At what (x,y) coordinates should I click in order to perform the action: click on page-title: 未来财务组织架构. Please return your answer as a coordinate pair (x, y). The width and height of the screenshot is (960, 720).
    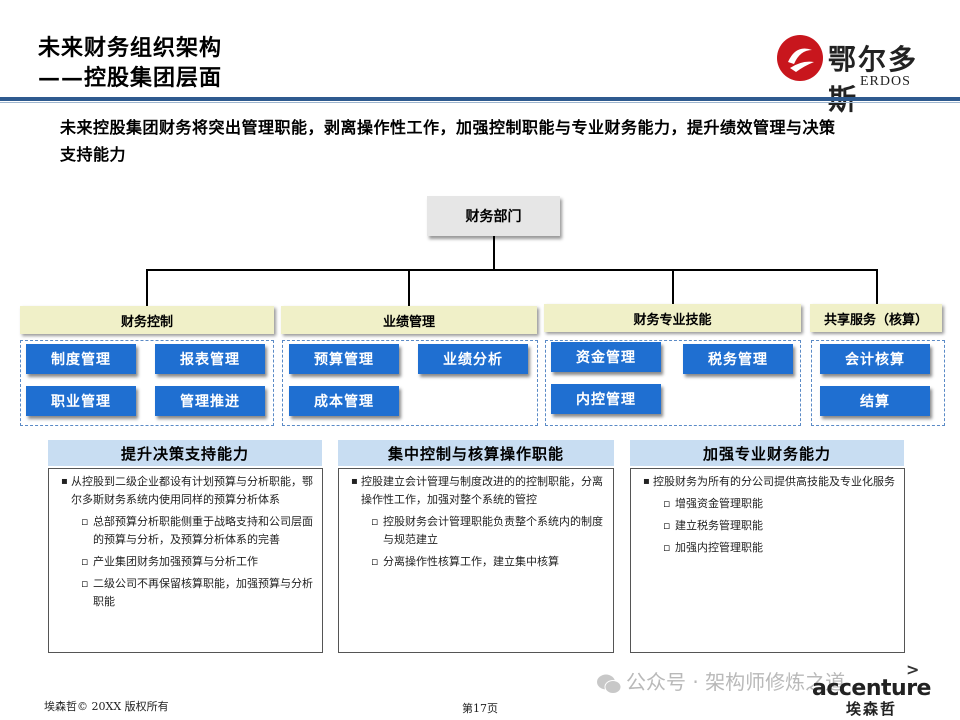
    Looking at the image, I should click on (130, 48).